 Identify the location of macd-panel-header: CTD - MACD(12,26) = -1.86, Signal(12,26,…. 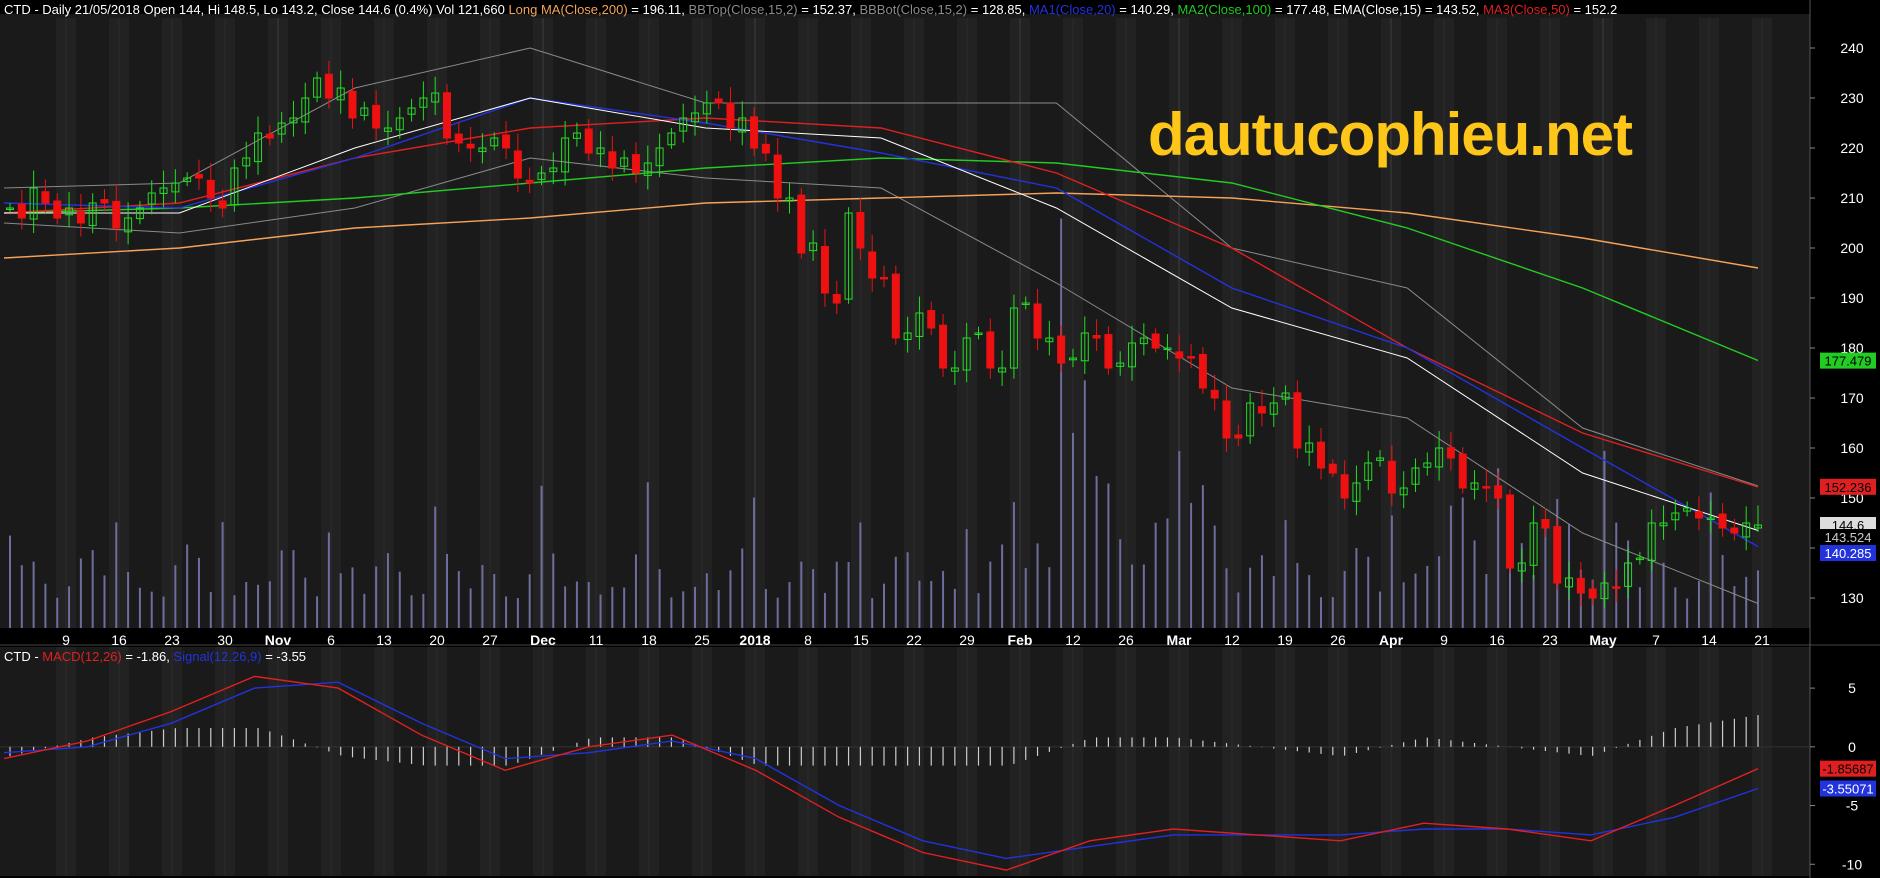
(155, 656).